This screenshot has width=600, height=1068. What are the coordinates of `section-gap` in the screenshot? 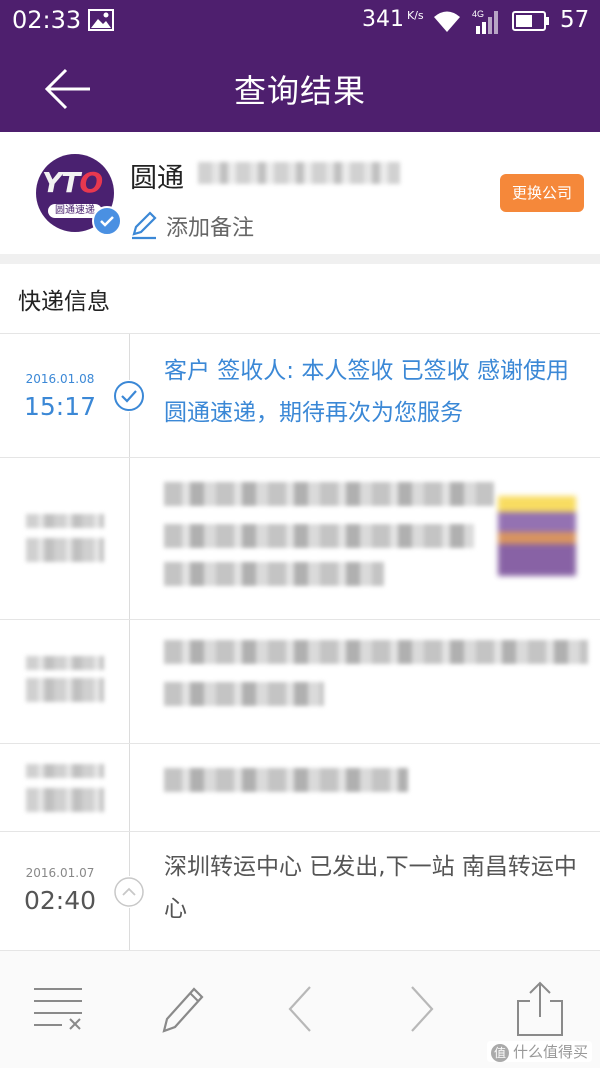 It's located at (300, 259).